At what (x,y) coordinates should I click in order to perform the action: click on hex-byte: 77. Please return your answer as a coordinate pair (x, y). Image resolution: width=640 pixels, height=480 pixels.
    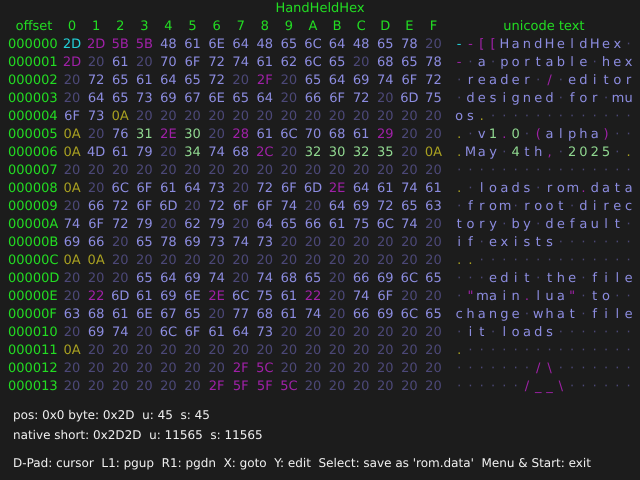
    Looking at the image, I should click on (240, 314).